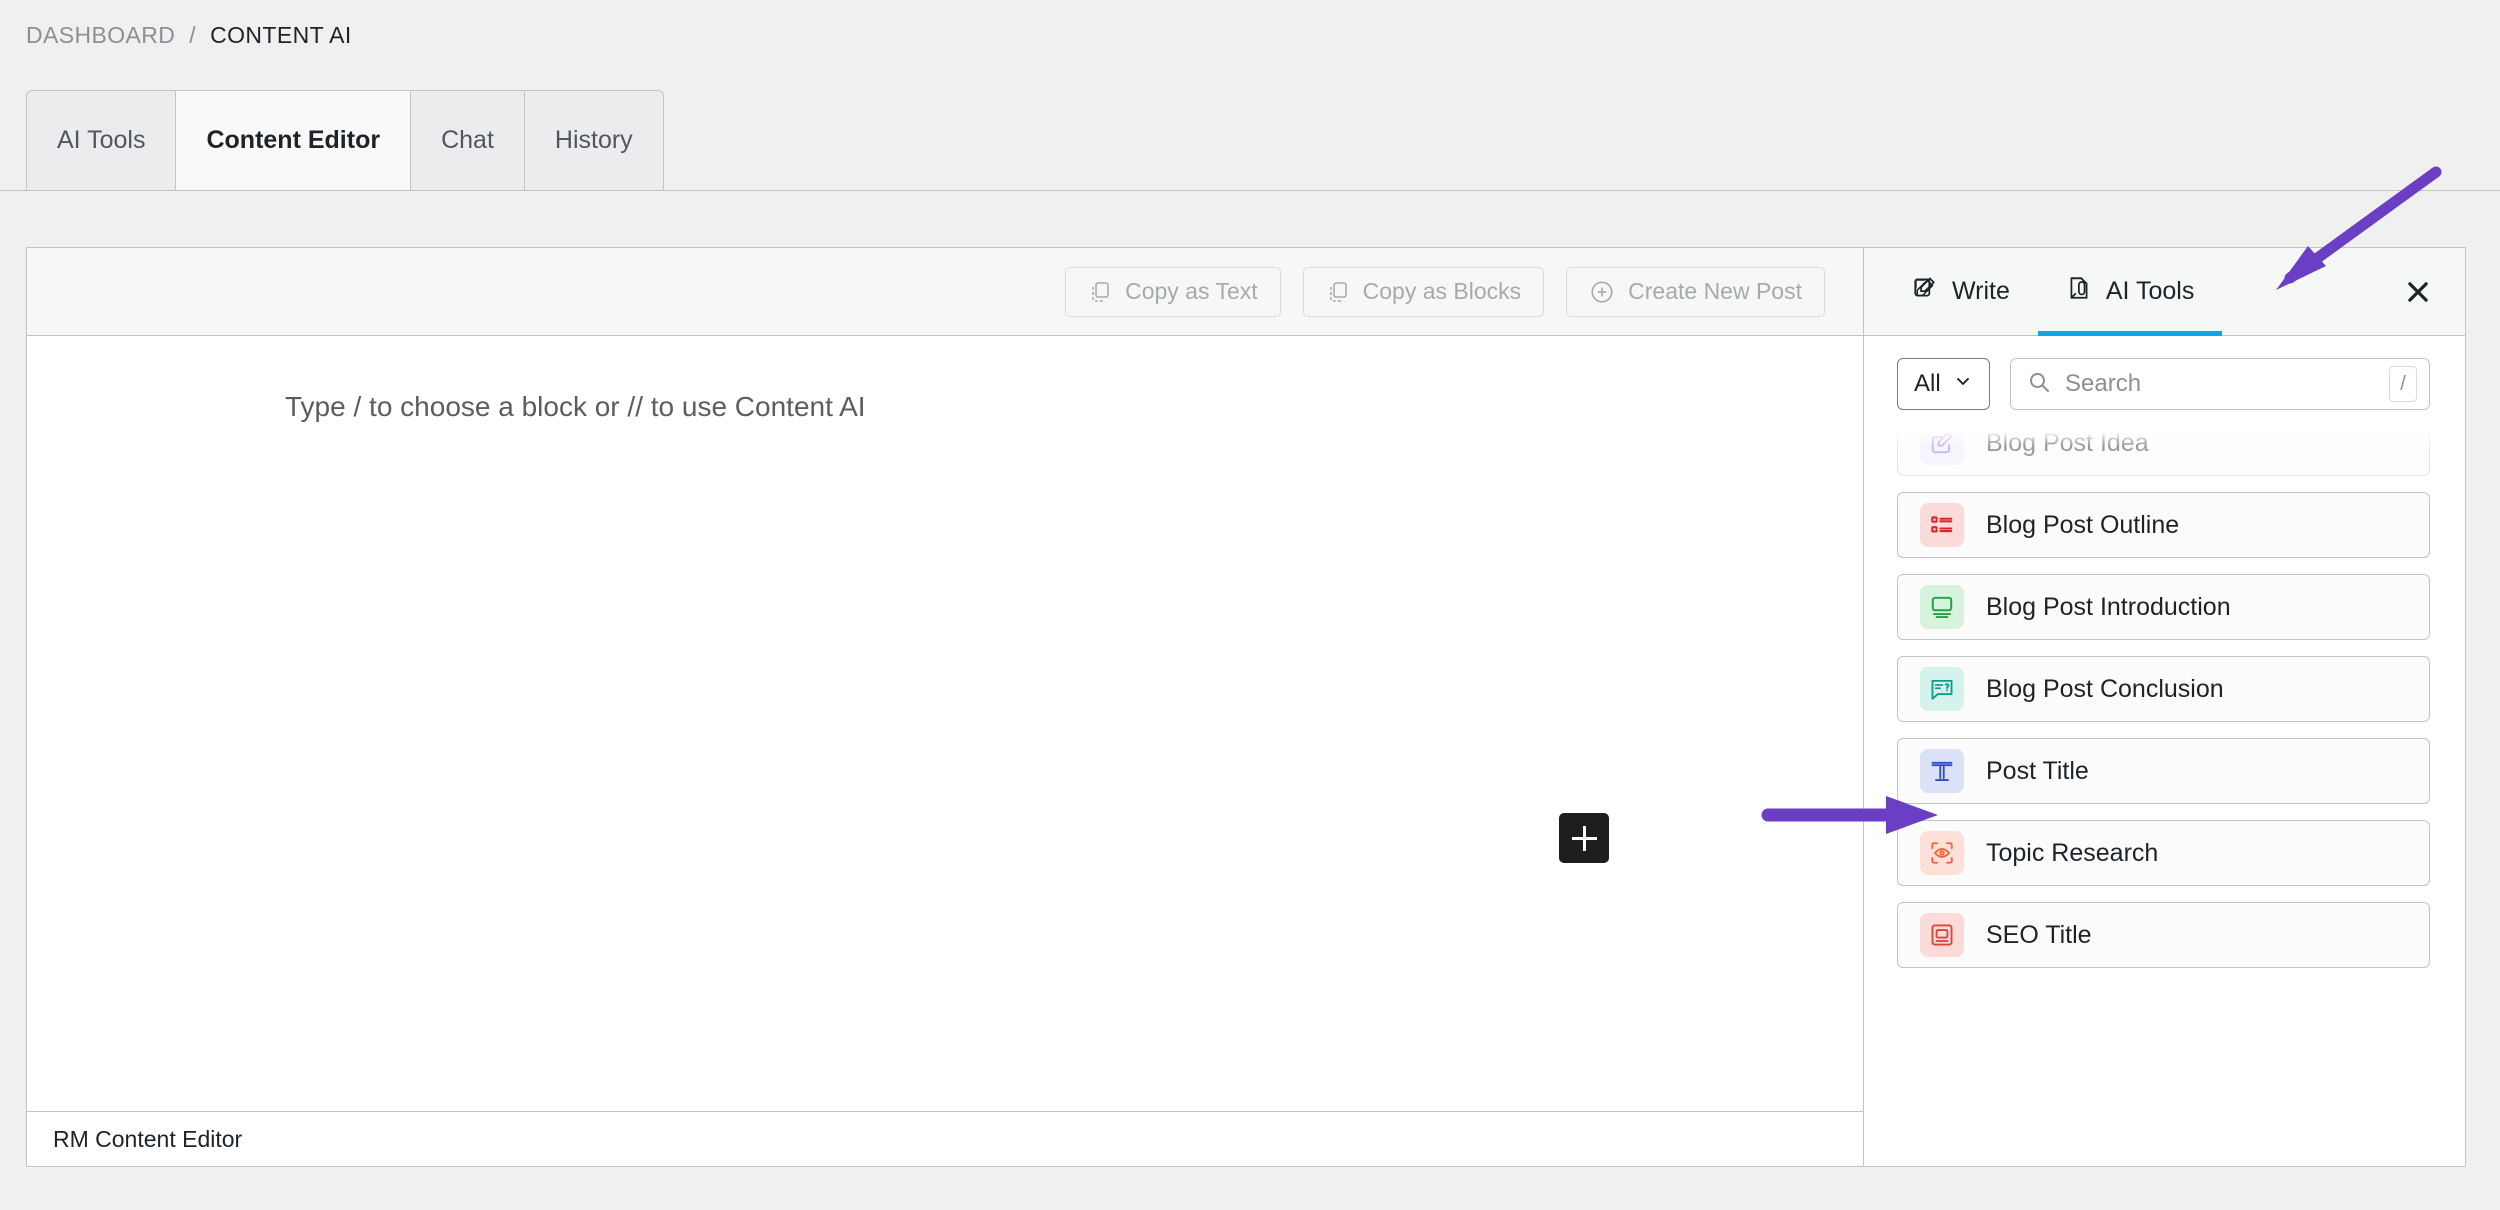  I want to click on ai-tab-label: AI Tools, so click(2150, 291).